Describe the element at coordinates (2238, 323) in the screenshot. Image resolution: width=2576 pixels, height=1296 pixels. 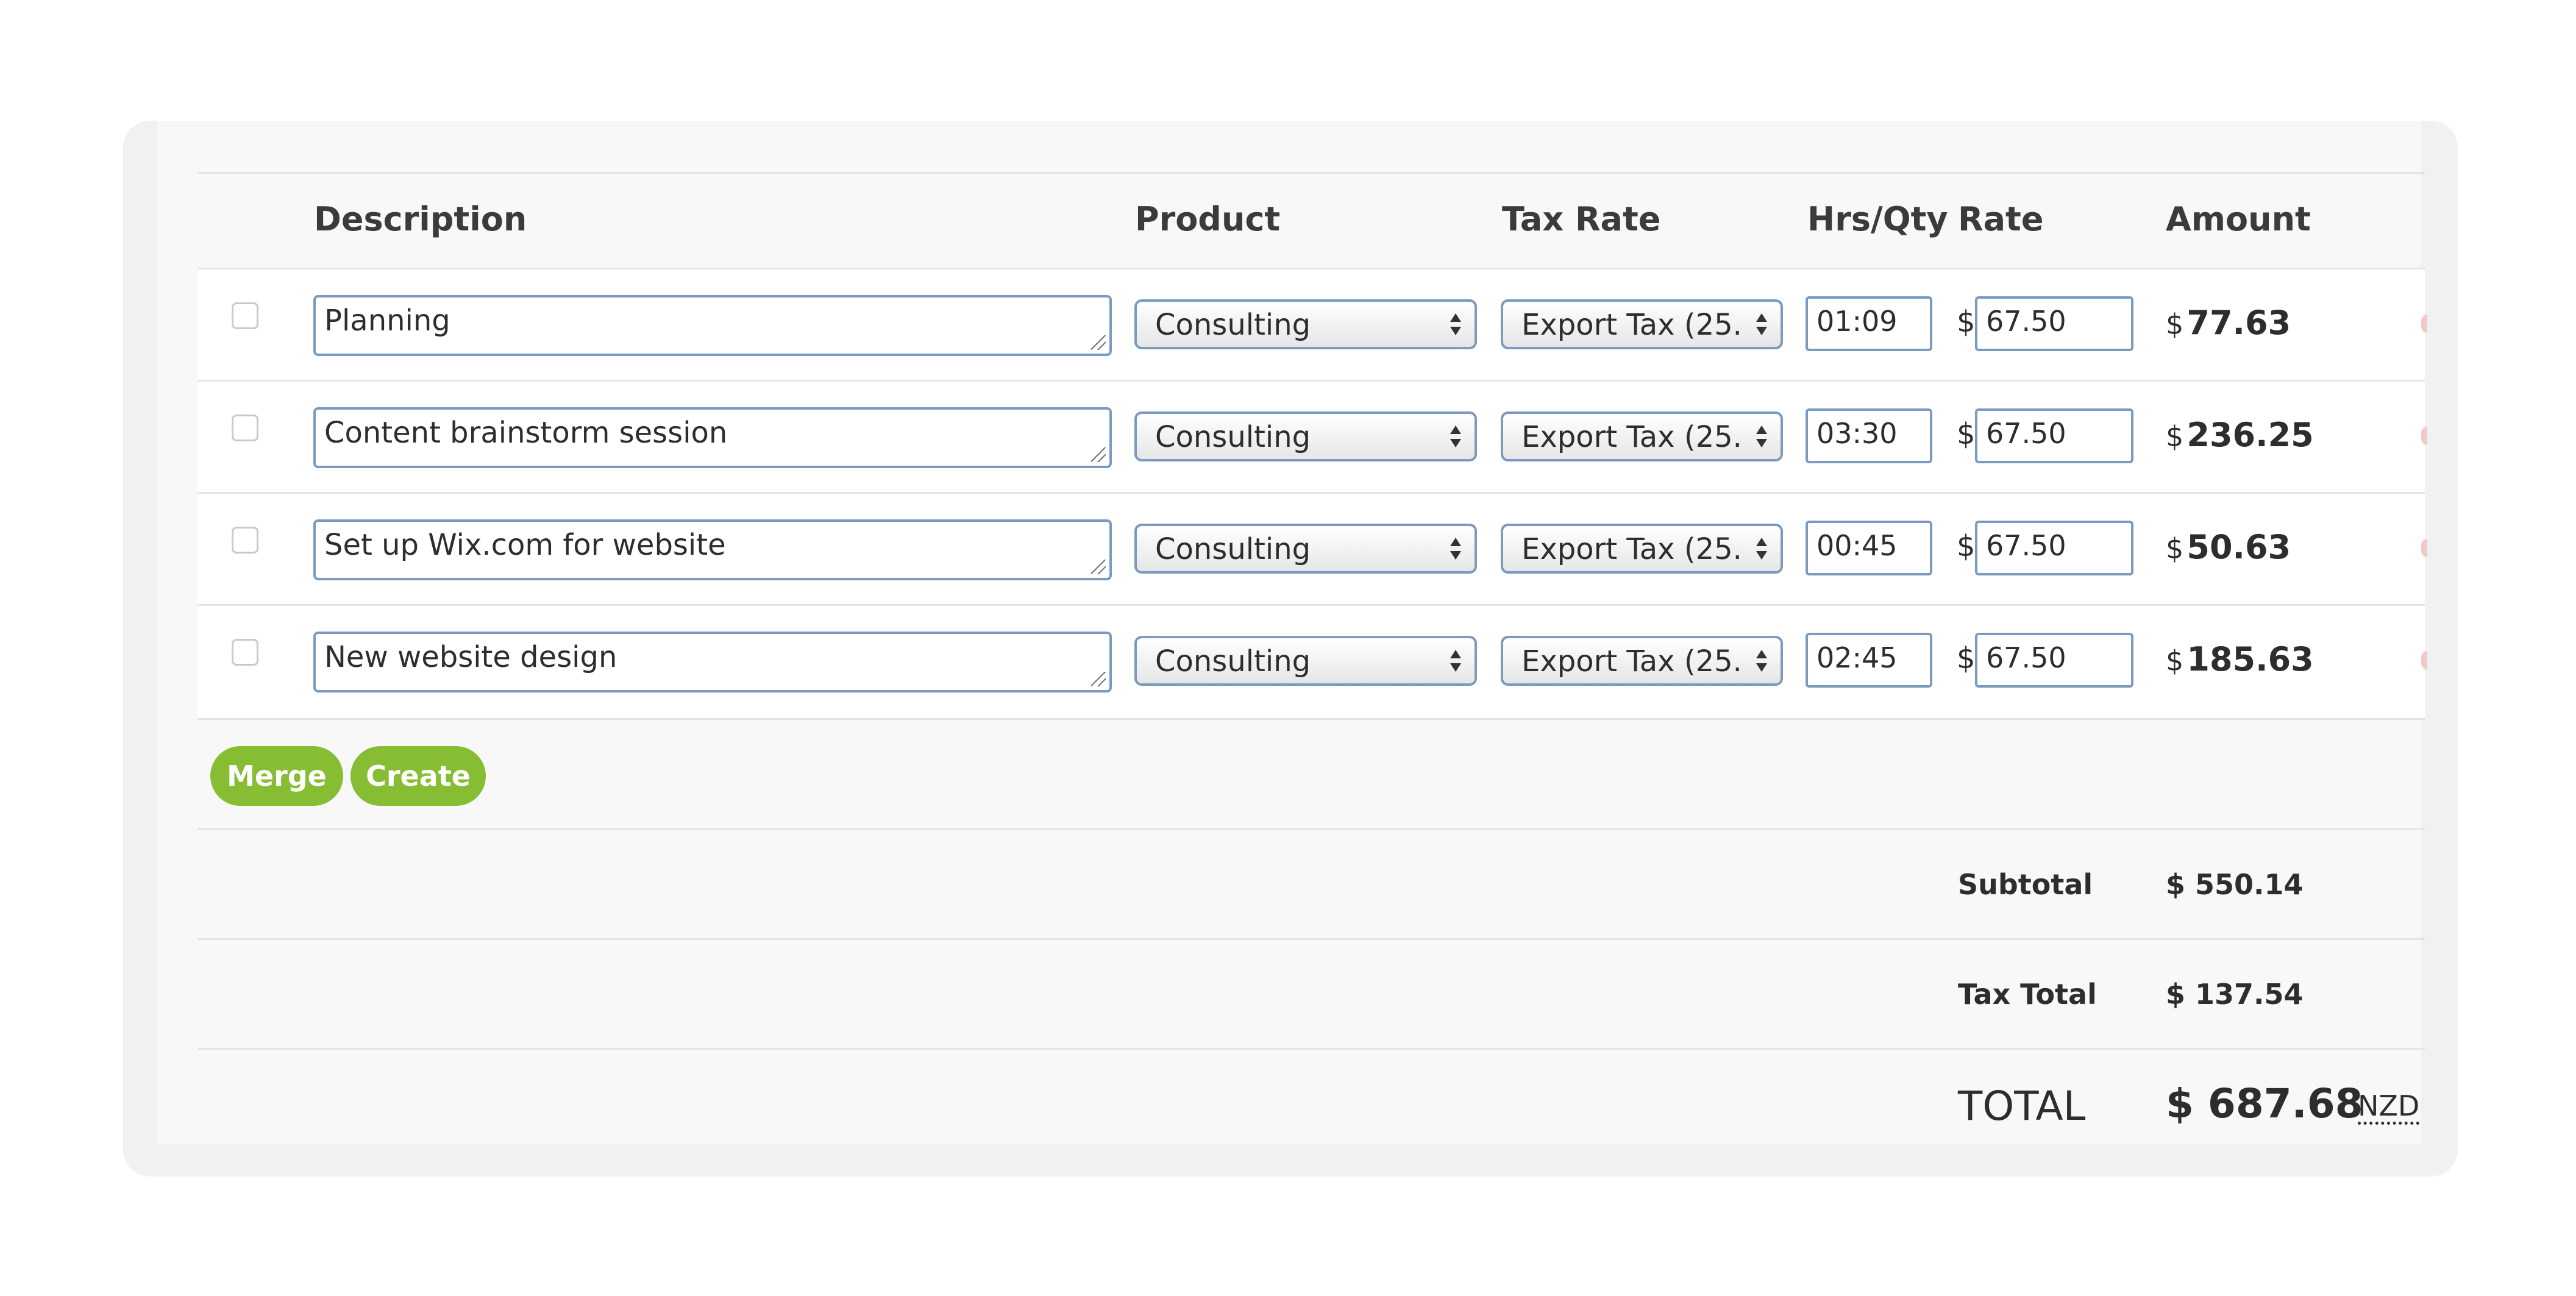
I see `amount-value: 77.63` at that location.